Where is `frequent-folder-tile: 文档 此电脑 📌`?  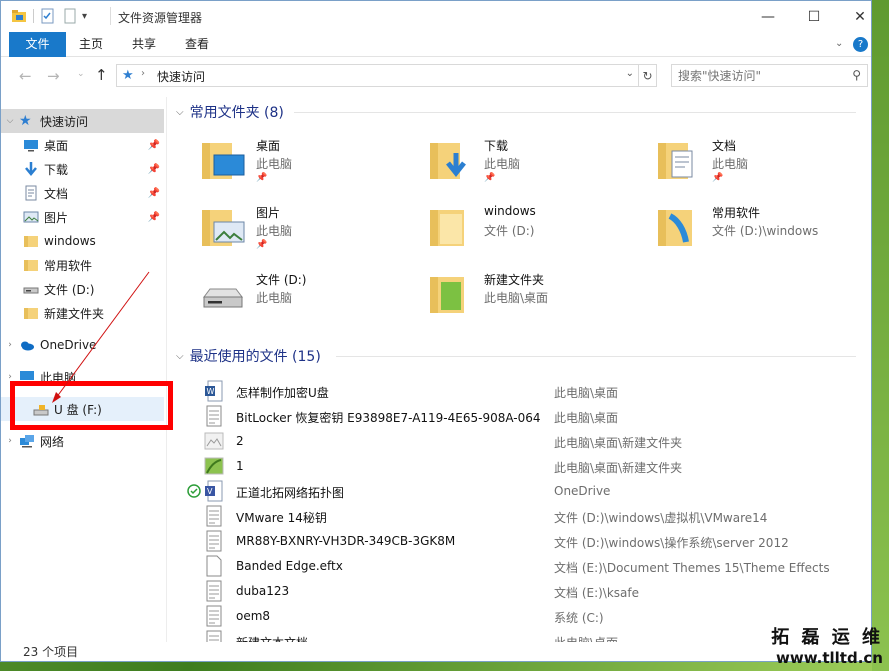
frequent-folder-tile: 文档 此电脑 📌 is located at coordinates (763, 164).